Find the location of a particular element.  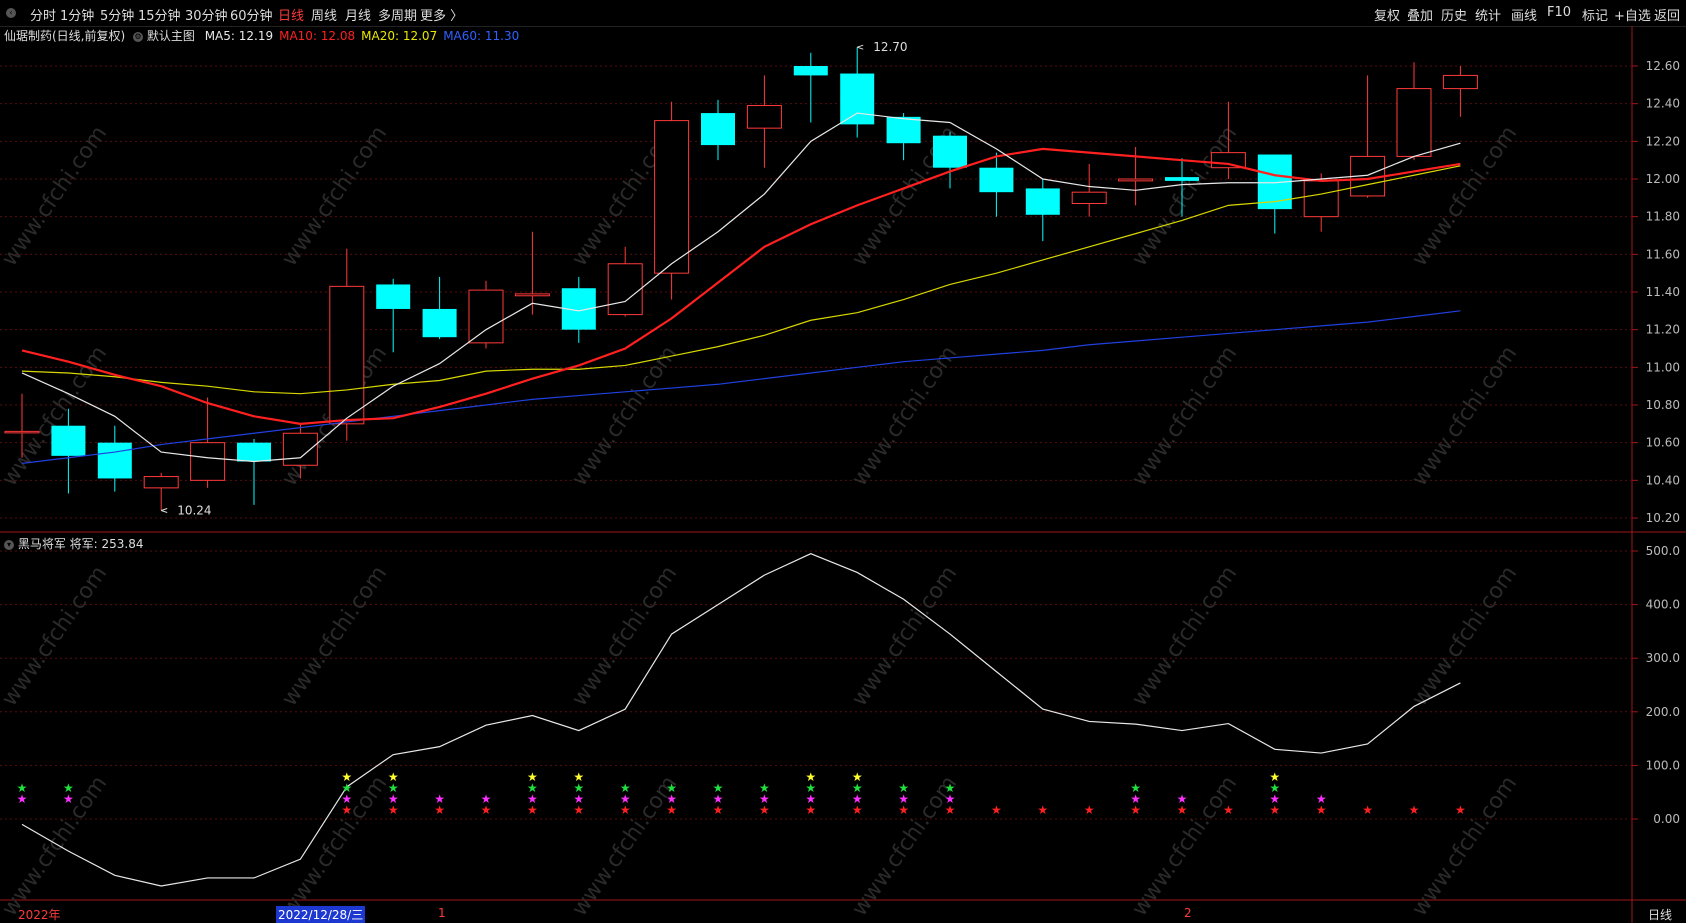

period-tab: 60分钟 is located at coordinates (251, 14).